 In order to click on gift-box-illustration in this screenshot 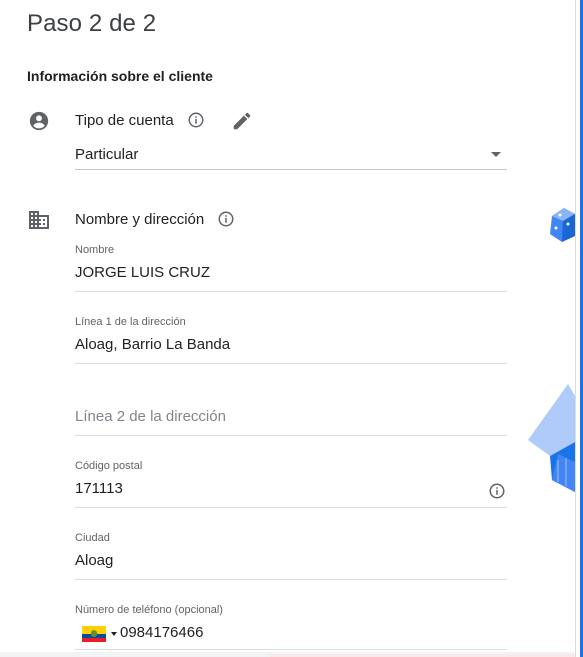, I will do `click(562, 225)`.